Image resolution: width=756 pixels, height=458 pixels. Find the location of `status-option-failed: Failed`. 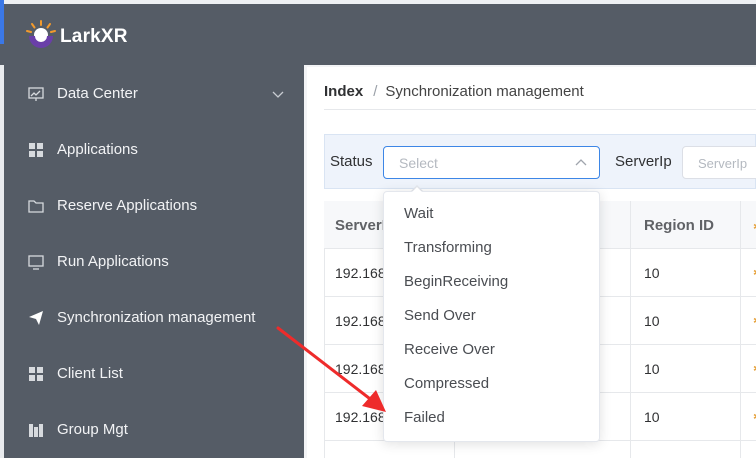

status-option-failed: Failed is located at coordinates (491, 418).